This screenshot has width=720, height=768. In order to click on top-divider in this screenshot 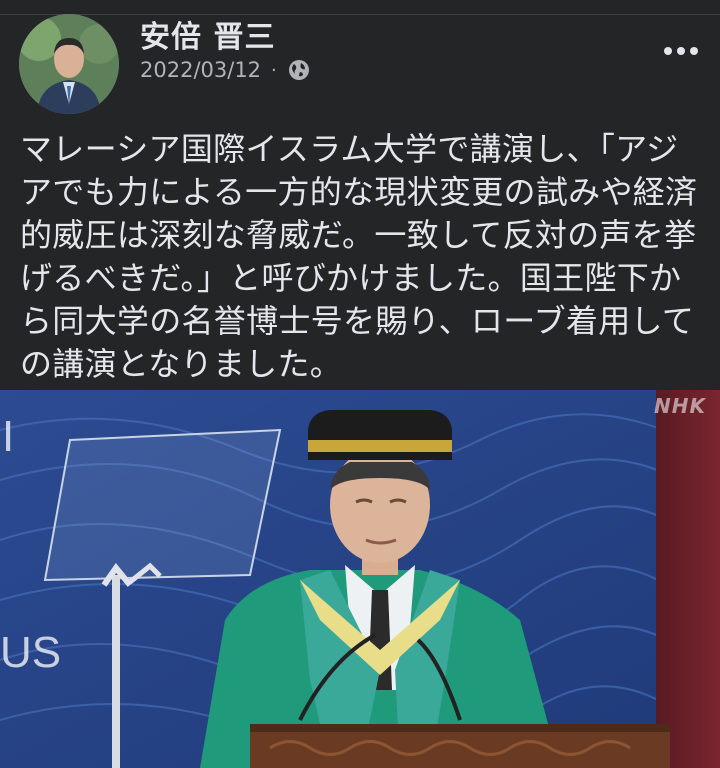, I will do `click(360, 14)`.